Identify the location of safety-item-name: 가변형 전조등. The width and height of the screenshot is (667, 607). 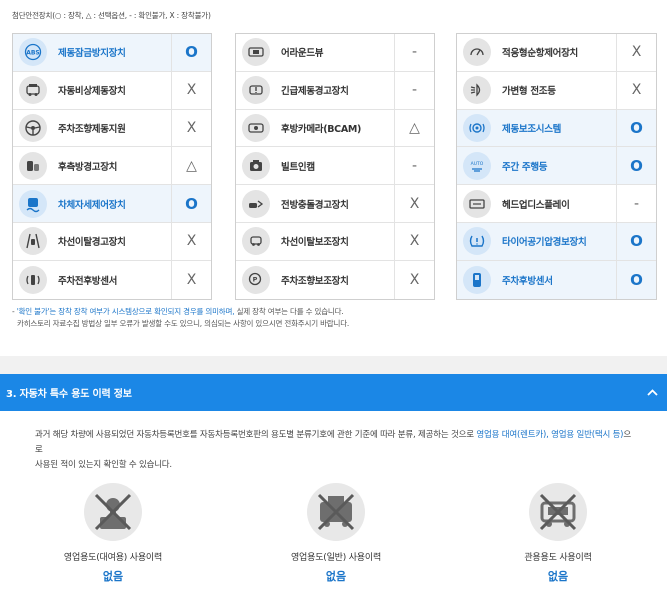
(529, 92).